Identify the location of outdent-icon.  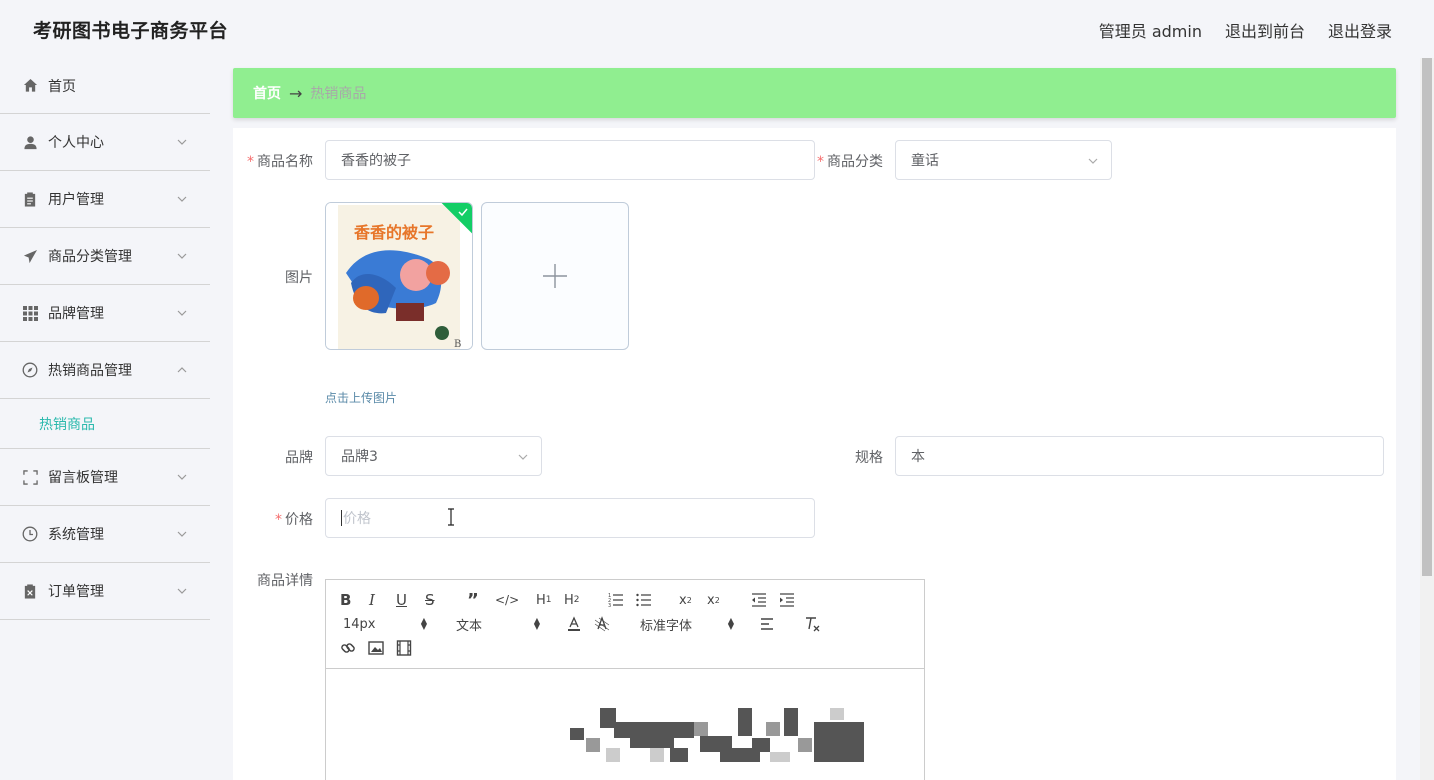
(759, 600).